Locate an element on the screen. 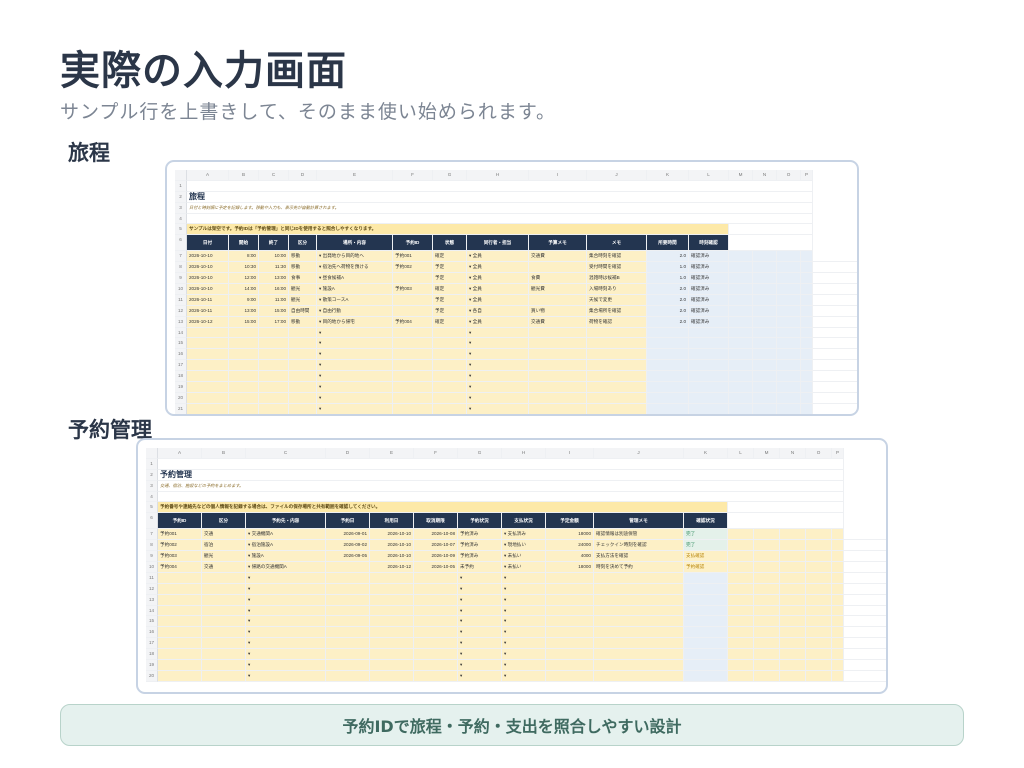  sheet-cell: 観光 is located at coordinates (303, 289).